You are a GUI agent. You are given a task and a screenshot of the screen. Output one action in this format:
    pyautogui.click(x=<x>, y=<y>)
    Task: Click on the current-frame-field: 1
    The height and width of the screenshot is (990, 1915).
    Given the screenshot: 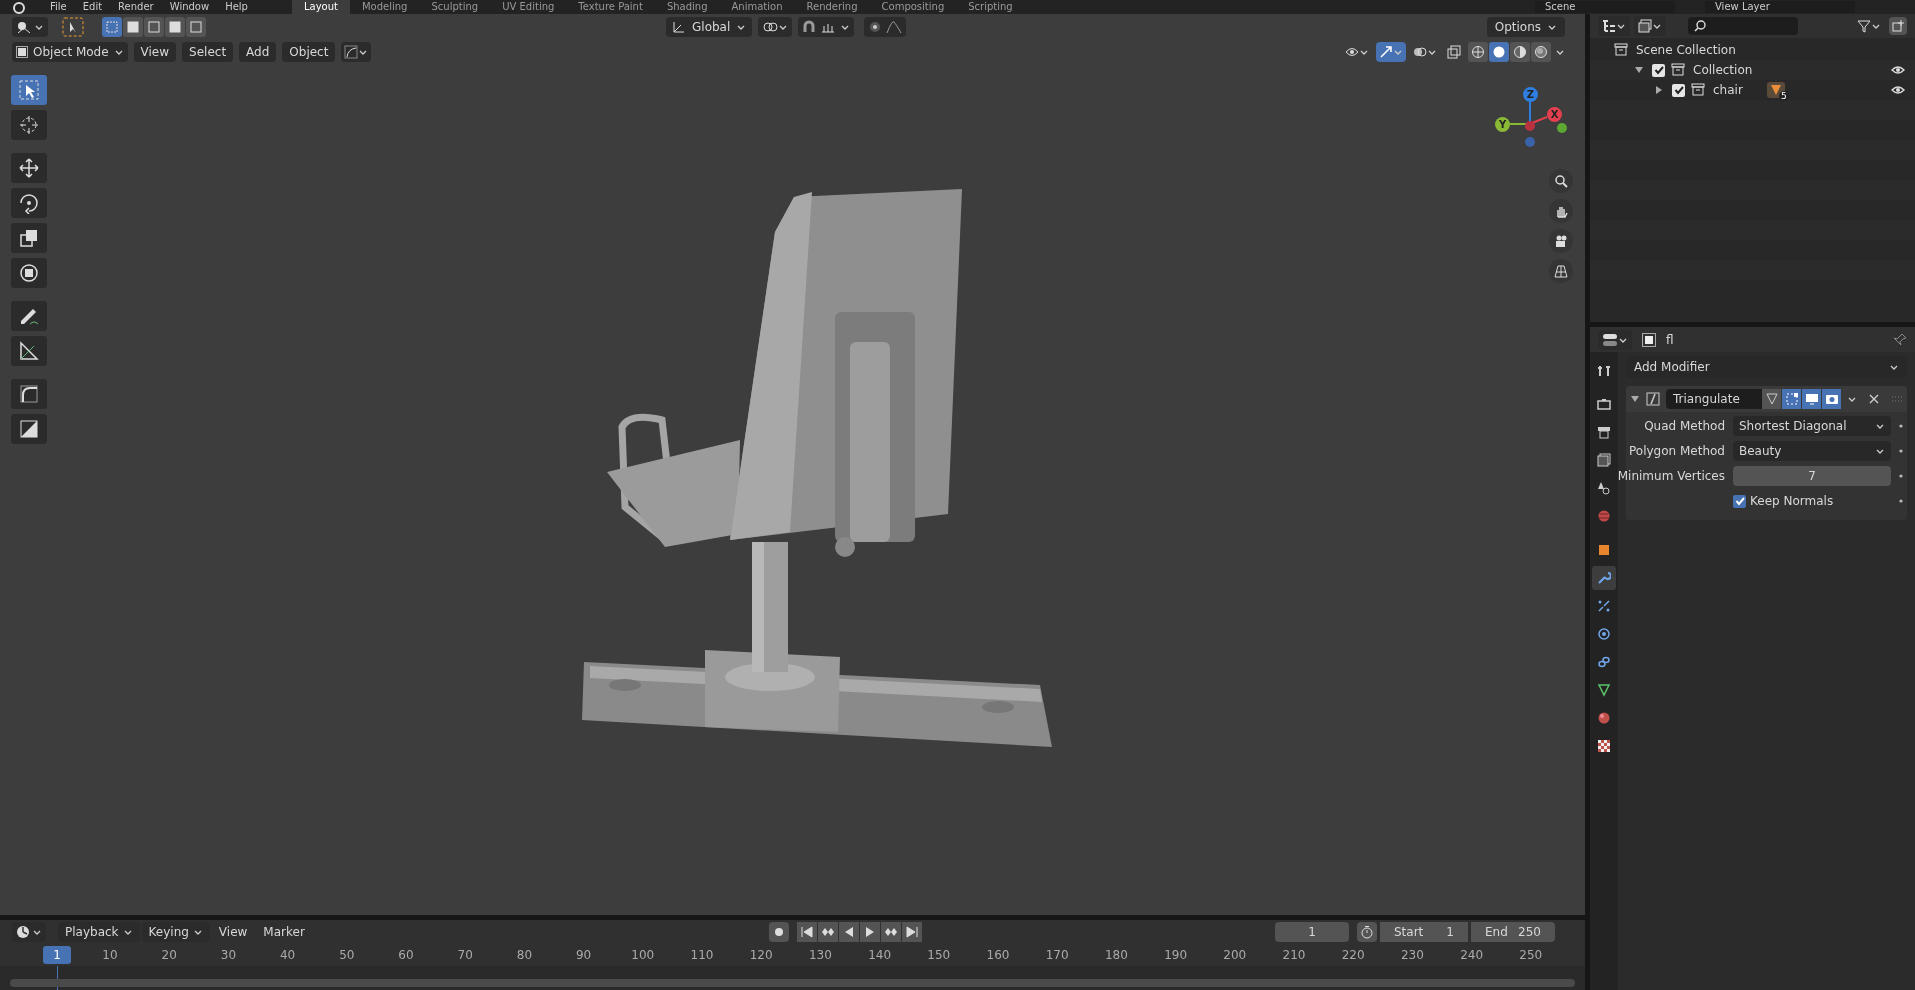 What is the action you would take?
    pyautogui.click(x=1312, y=932)
    